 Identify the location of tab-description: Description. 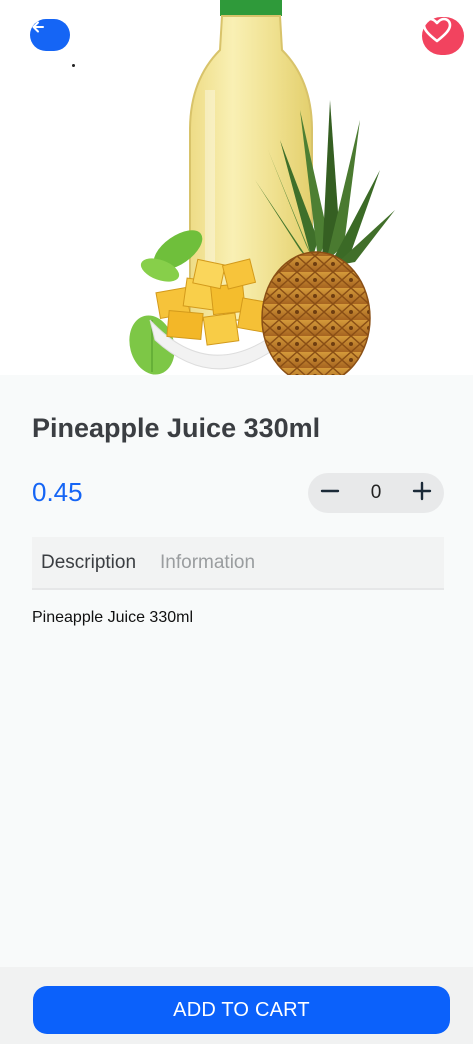
(88, 562).